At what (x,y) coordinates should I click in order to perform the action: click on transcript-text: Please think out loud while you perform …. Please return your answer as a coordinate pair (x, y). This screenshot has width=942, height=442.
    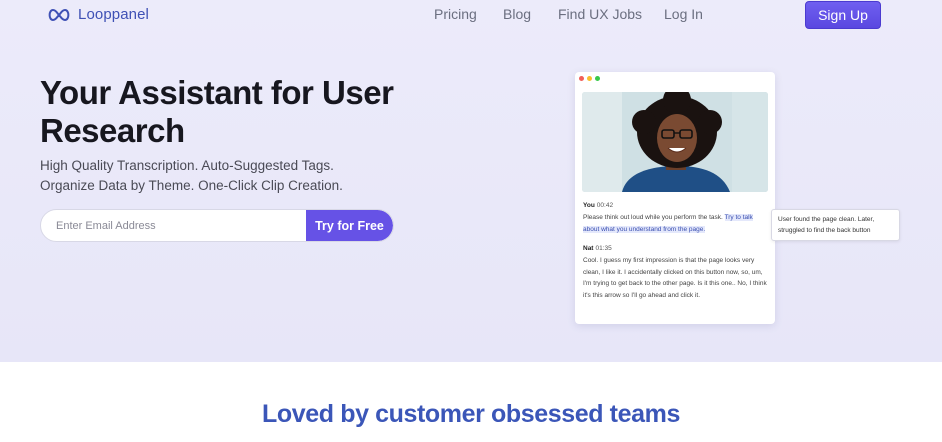
    Looking at the image, I should click on (654, 217).